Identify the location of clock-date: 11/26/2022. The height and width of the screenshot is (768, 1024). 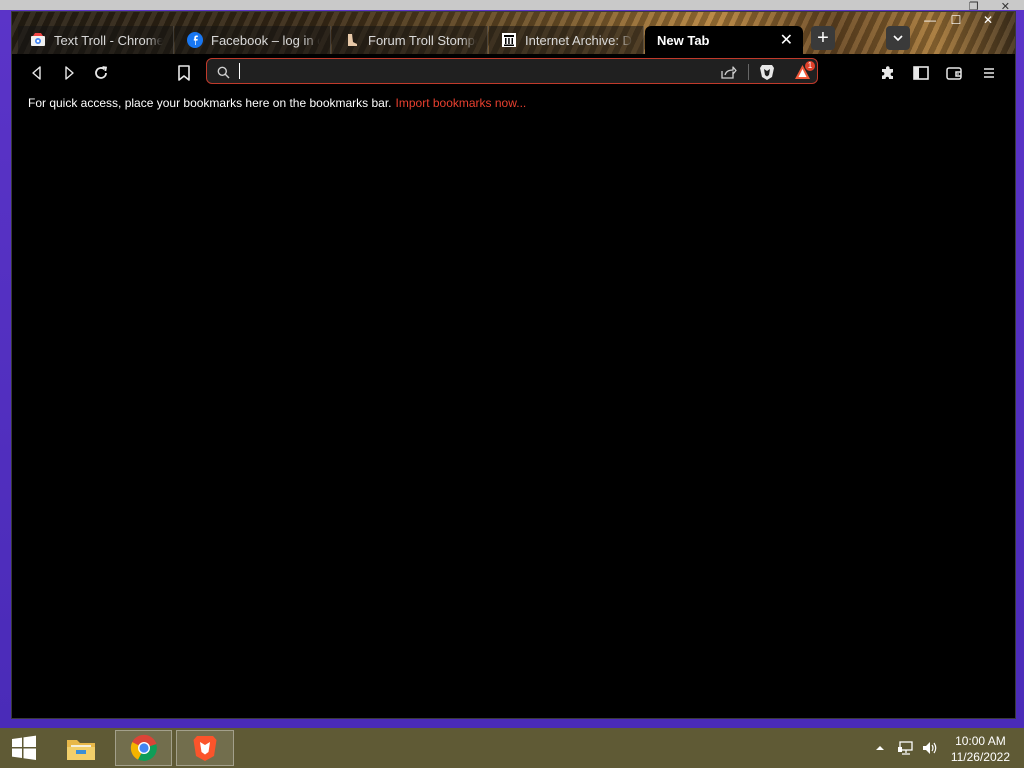
(980, 757).